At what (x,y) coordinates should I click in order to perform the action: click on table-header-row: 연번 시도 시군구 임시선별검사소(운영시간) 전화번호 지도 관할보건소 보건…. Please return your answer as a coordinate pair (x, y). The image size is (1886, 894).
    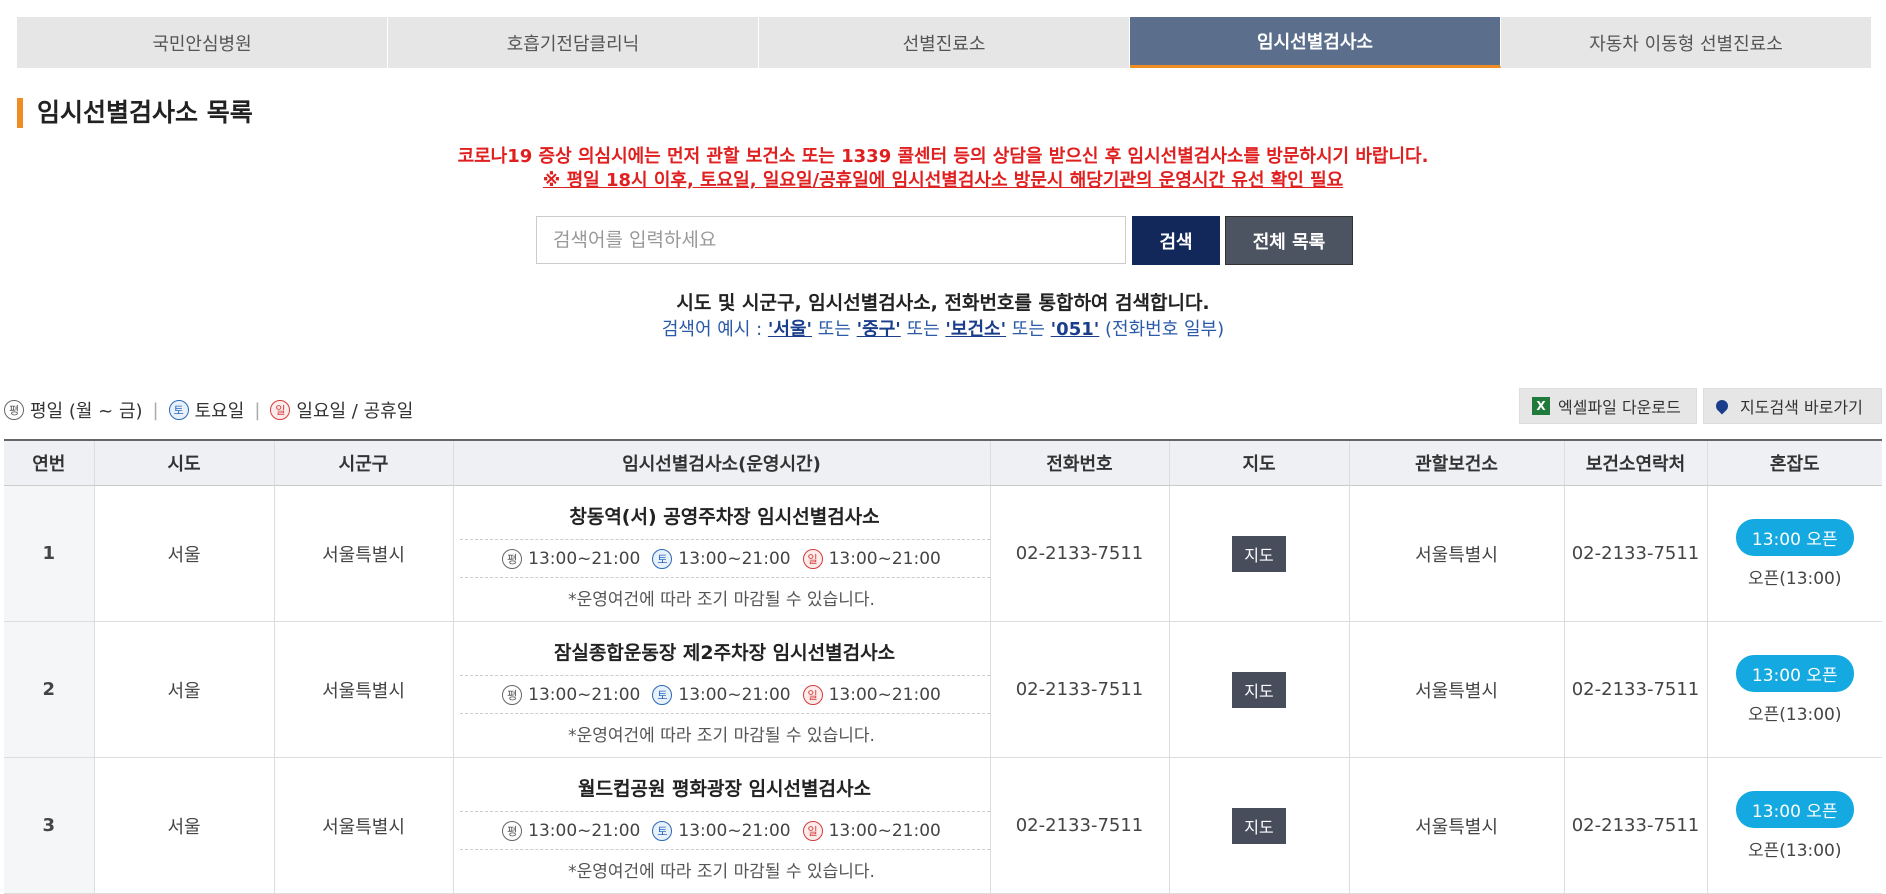
    Looking at the image, I should click on (943, 462).